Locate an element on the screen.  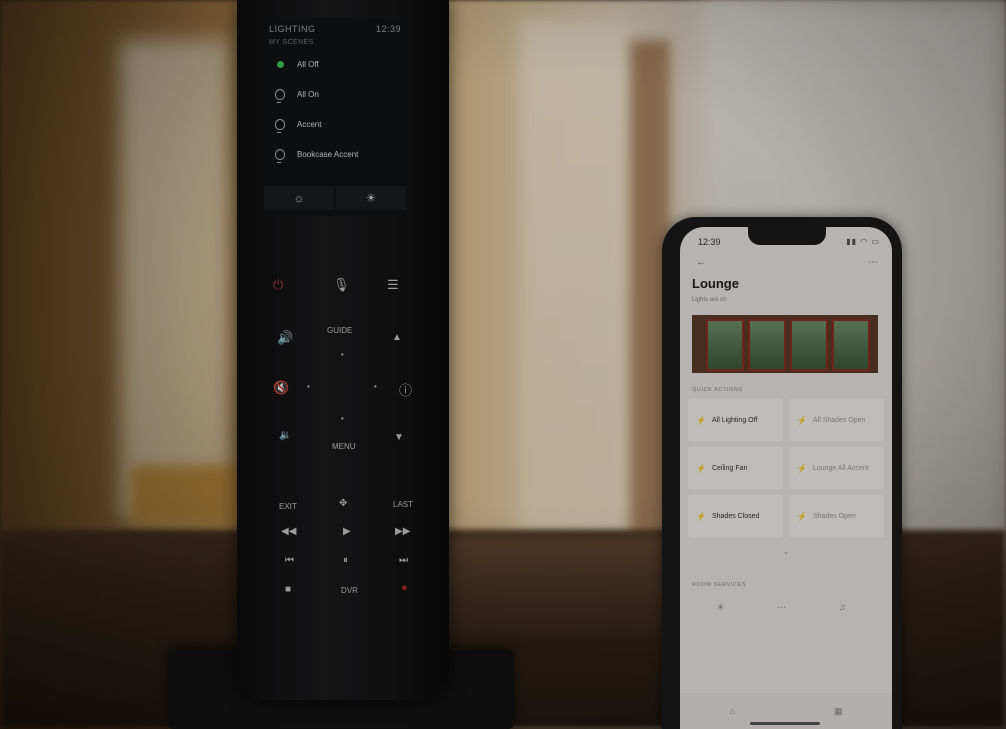
dpad-up: • is located at coordinates (342, 354).